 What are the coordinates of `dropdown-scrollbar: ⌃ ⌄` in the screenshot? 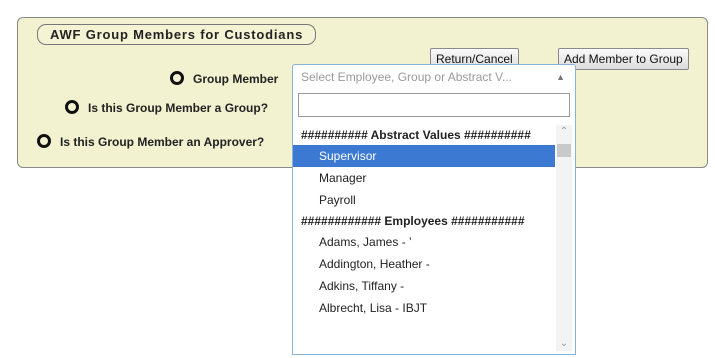 It's located at (564, 238).